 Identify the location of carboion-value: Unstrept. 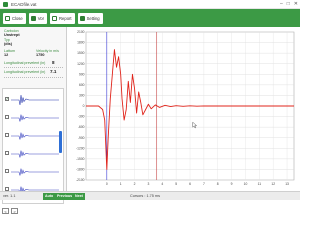
(12, 35).